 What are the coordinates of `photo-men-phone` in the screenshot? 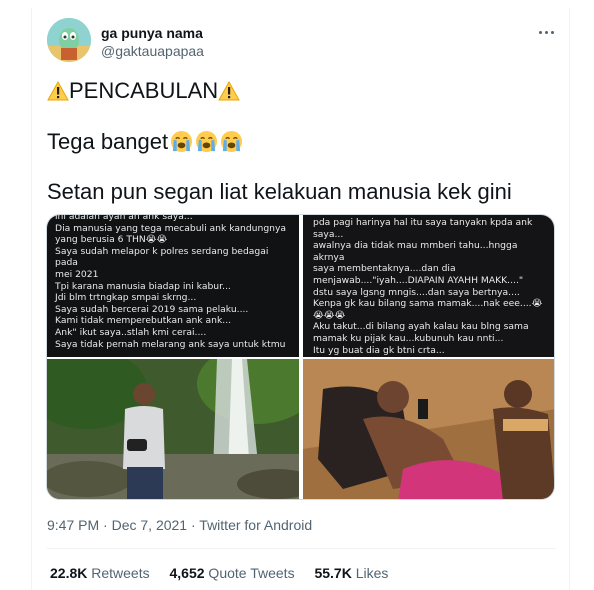 It's located at (428, 429).